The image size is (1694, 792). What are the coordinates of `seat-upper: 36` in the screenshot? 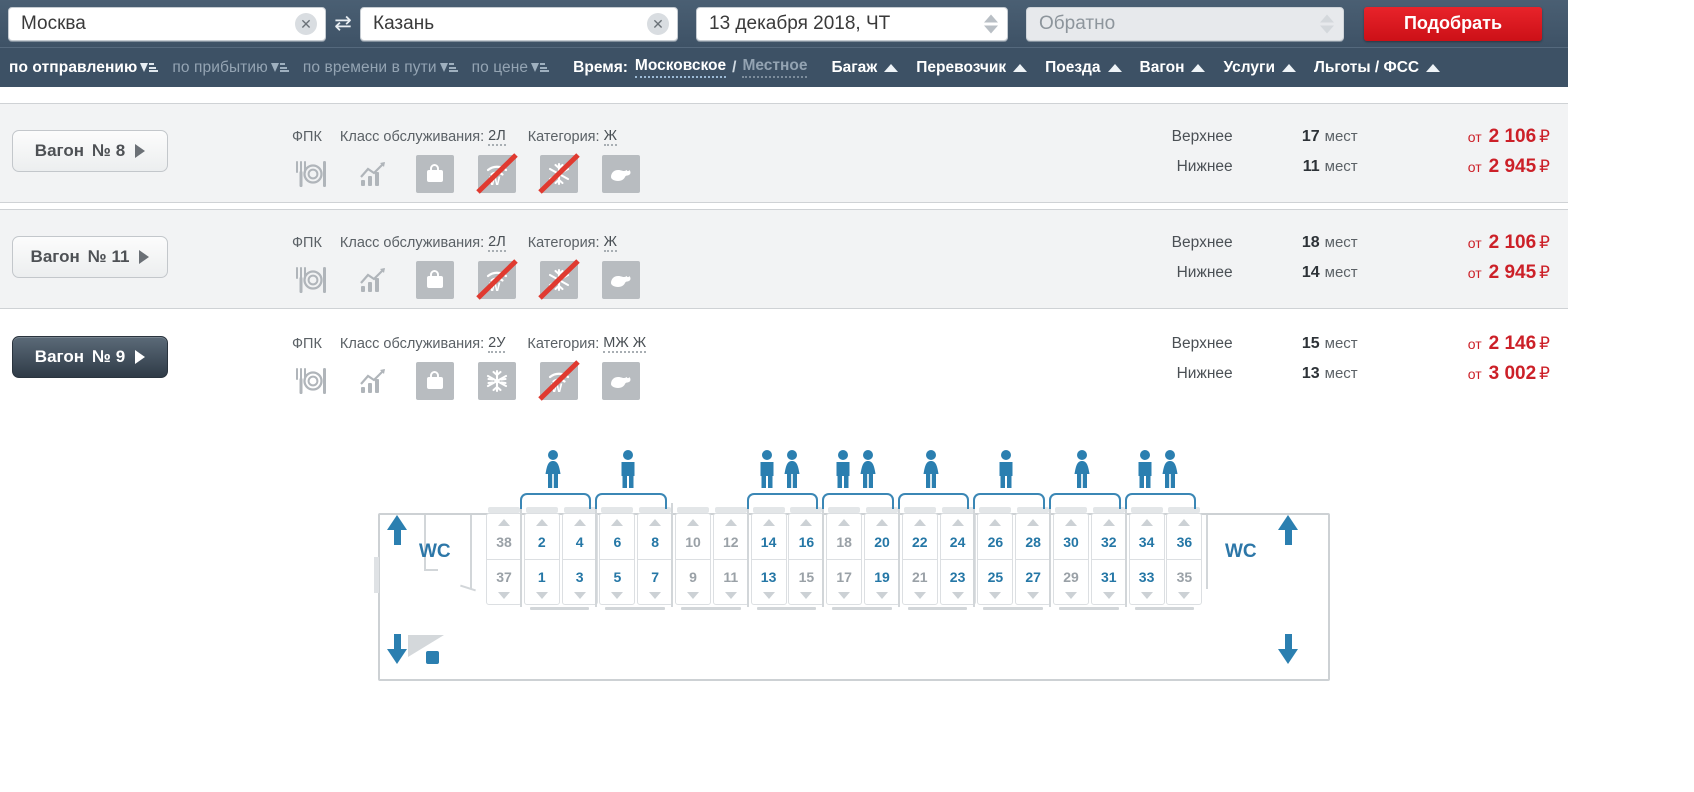 It's located at (1184, 536).